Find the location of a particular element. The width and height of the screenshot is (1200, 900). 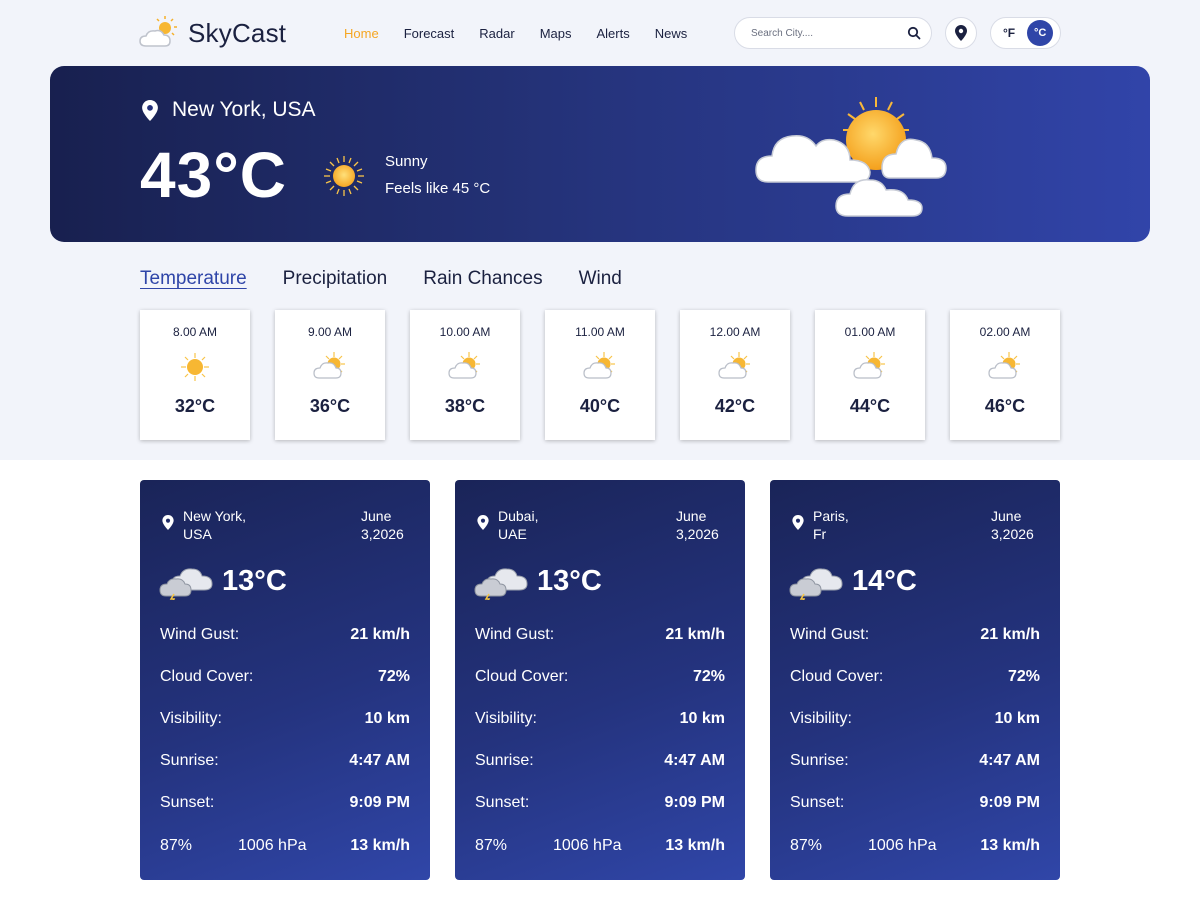

hourly-card: 12.00 AM 42°C is located at coordinates (735, 375).